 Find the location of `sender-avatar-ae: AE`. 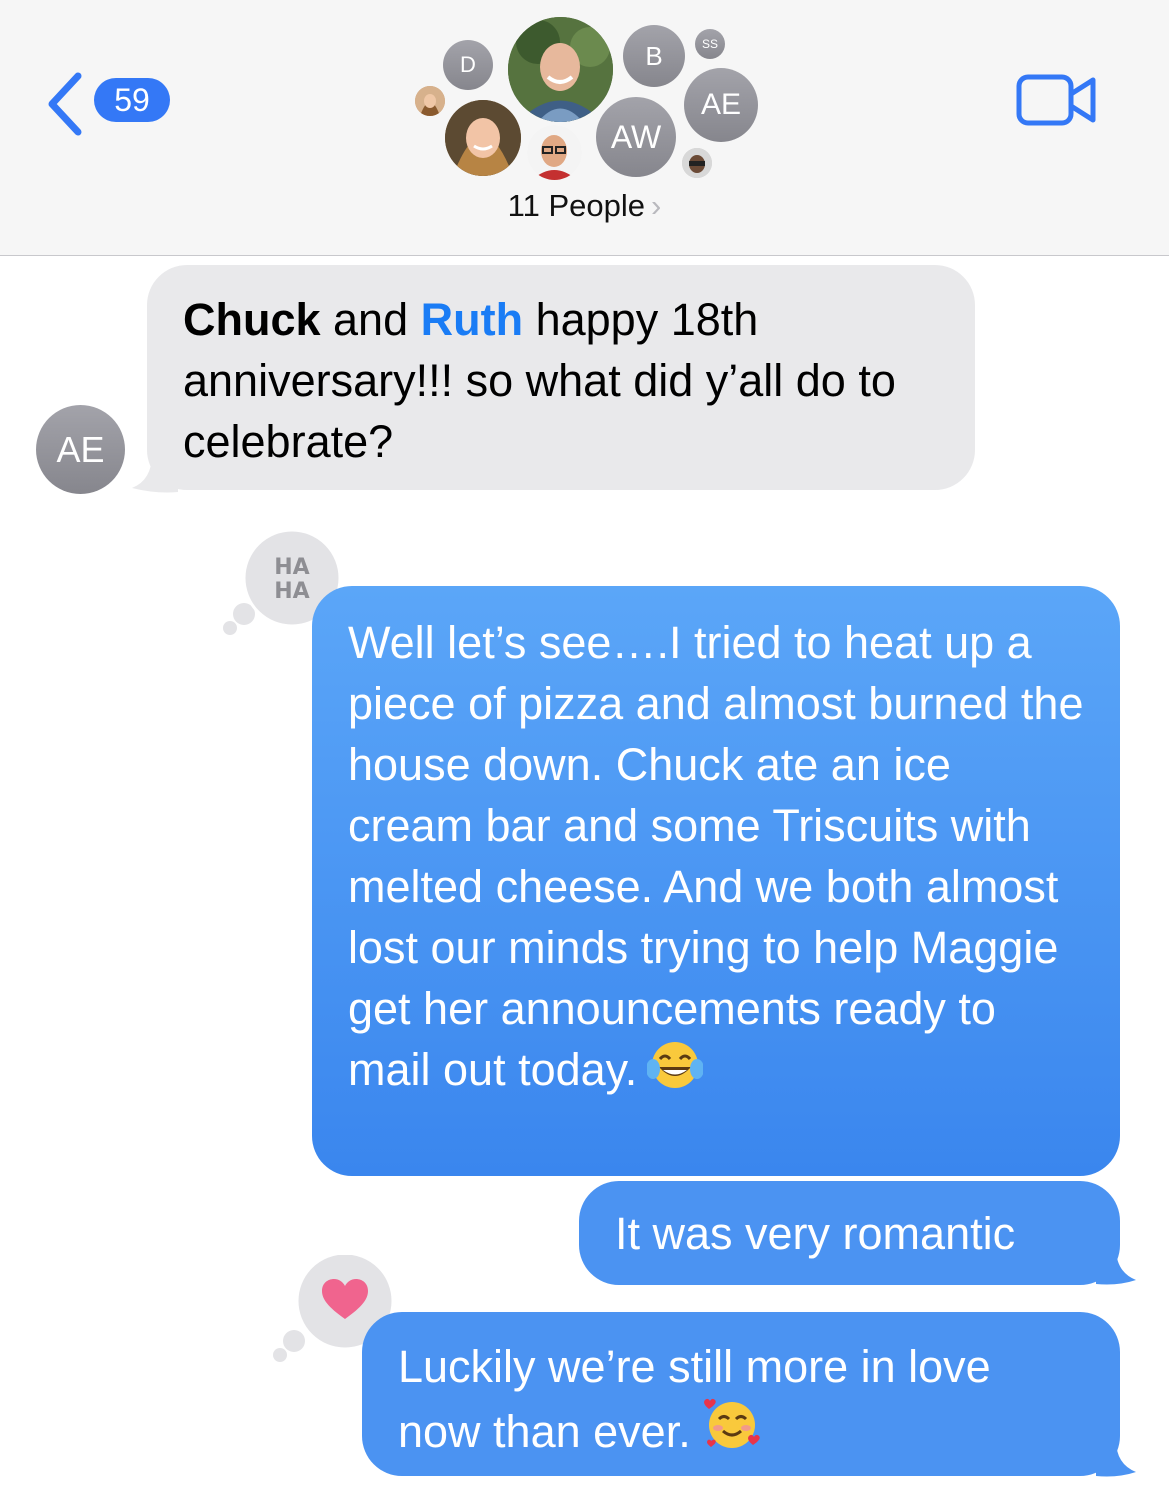

sender-avatar-ae: AE is located at coordinates (80, 449).